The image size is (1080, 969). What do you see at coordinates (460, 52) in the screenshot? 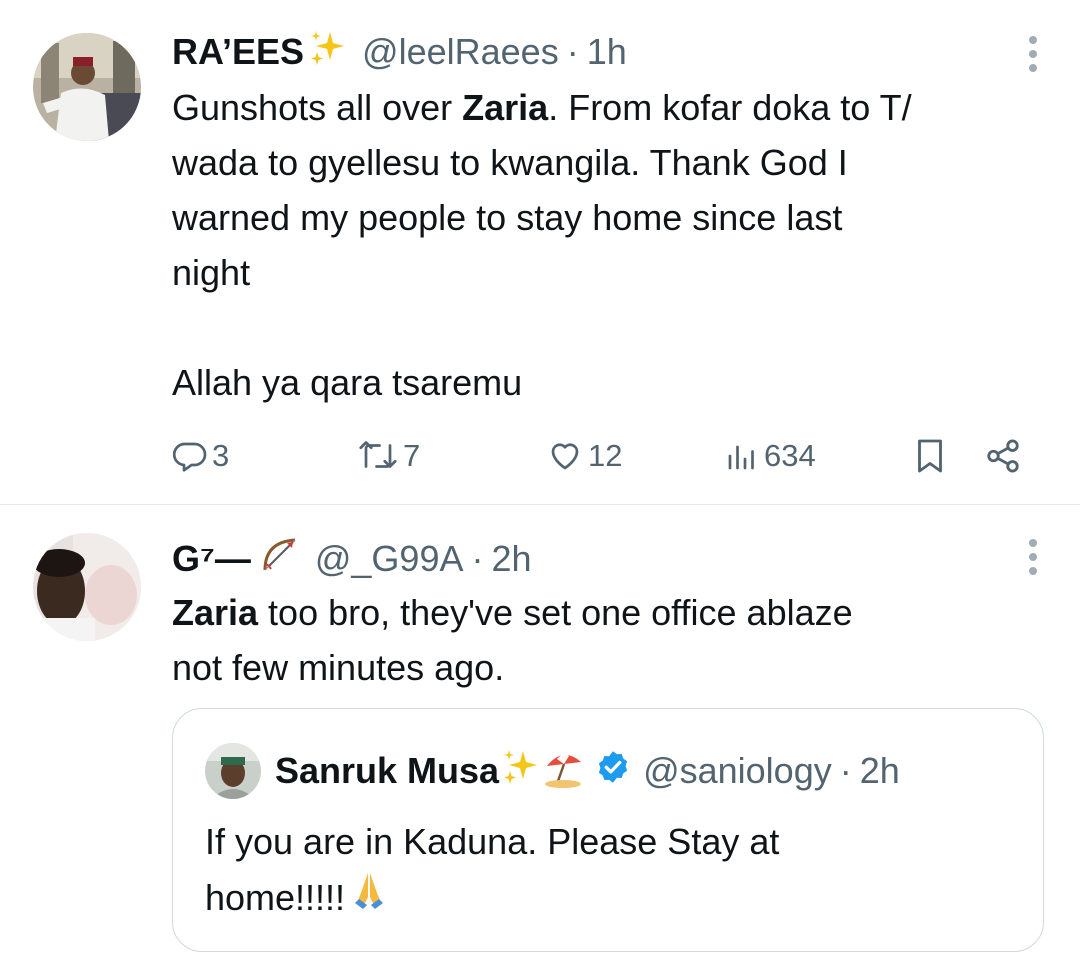
I see `author-handle: @leelRaees` at bounding box center [460, 52].